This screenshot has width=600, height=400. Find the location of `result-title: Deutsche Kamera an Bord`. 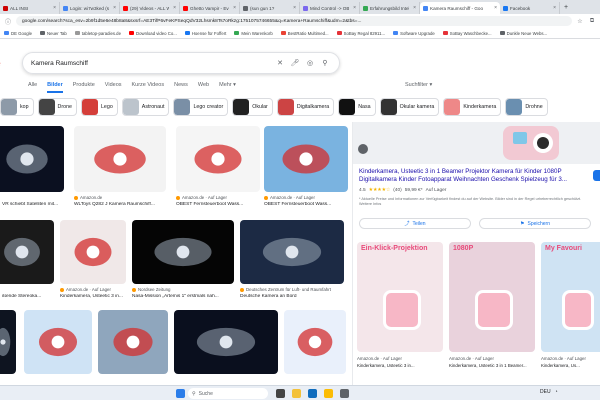

result-title: Deutsche Kamera an Bord is located at coordinates (292, 296).